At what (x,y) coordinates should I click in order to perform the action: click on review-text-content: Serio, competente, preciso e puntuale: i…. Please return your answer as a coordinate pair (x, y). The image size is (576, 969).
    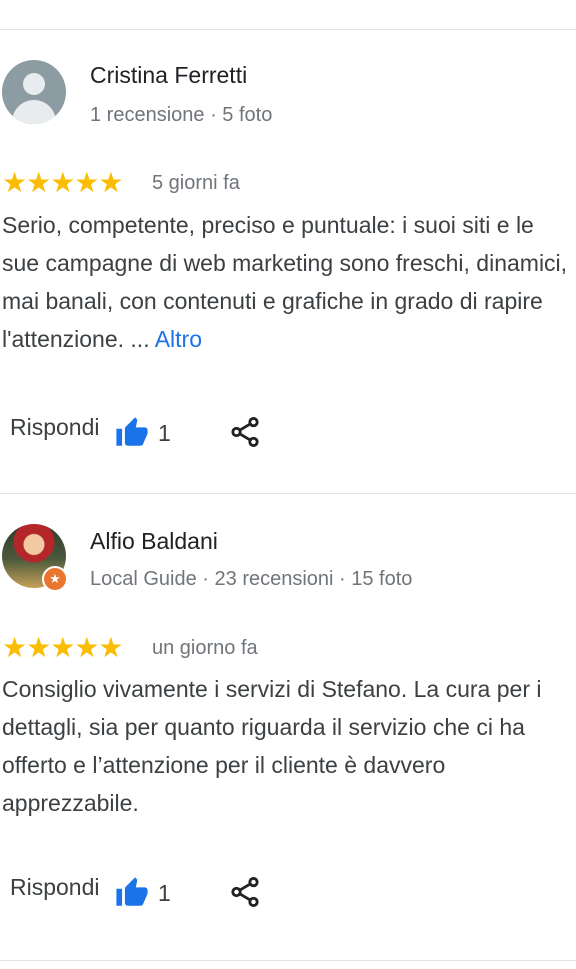
    Looking at the image, I should click on (285, 282).